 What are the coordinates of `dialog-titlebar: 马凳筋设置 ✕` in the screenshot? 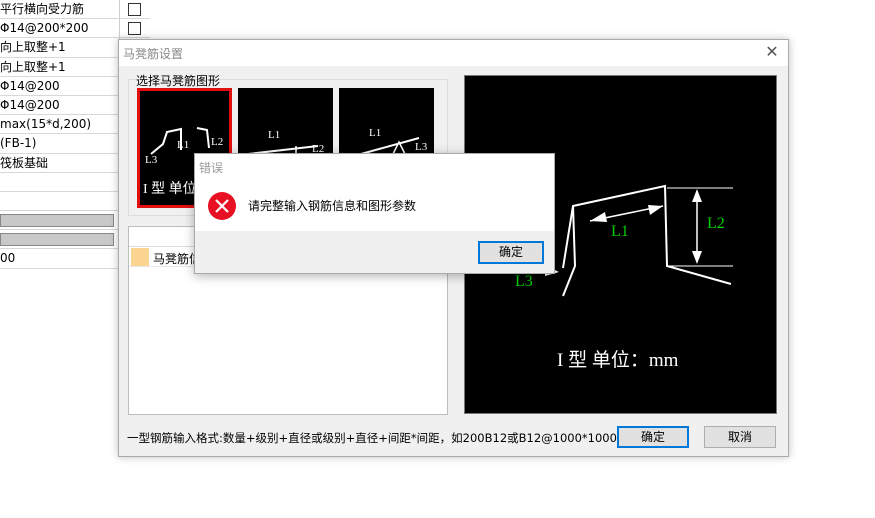 It's located at (453, 53).